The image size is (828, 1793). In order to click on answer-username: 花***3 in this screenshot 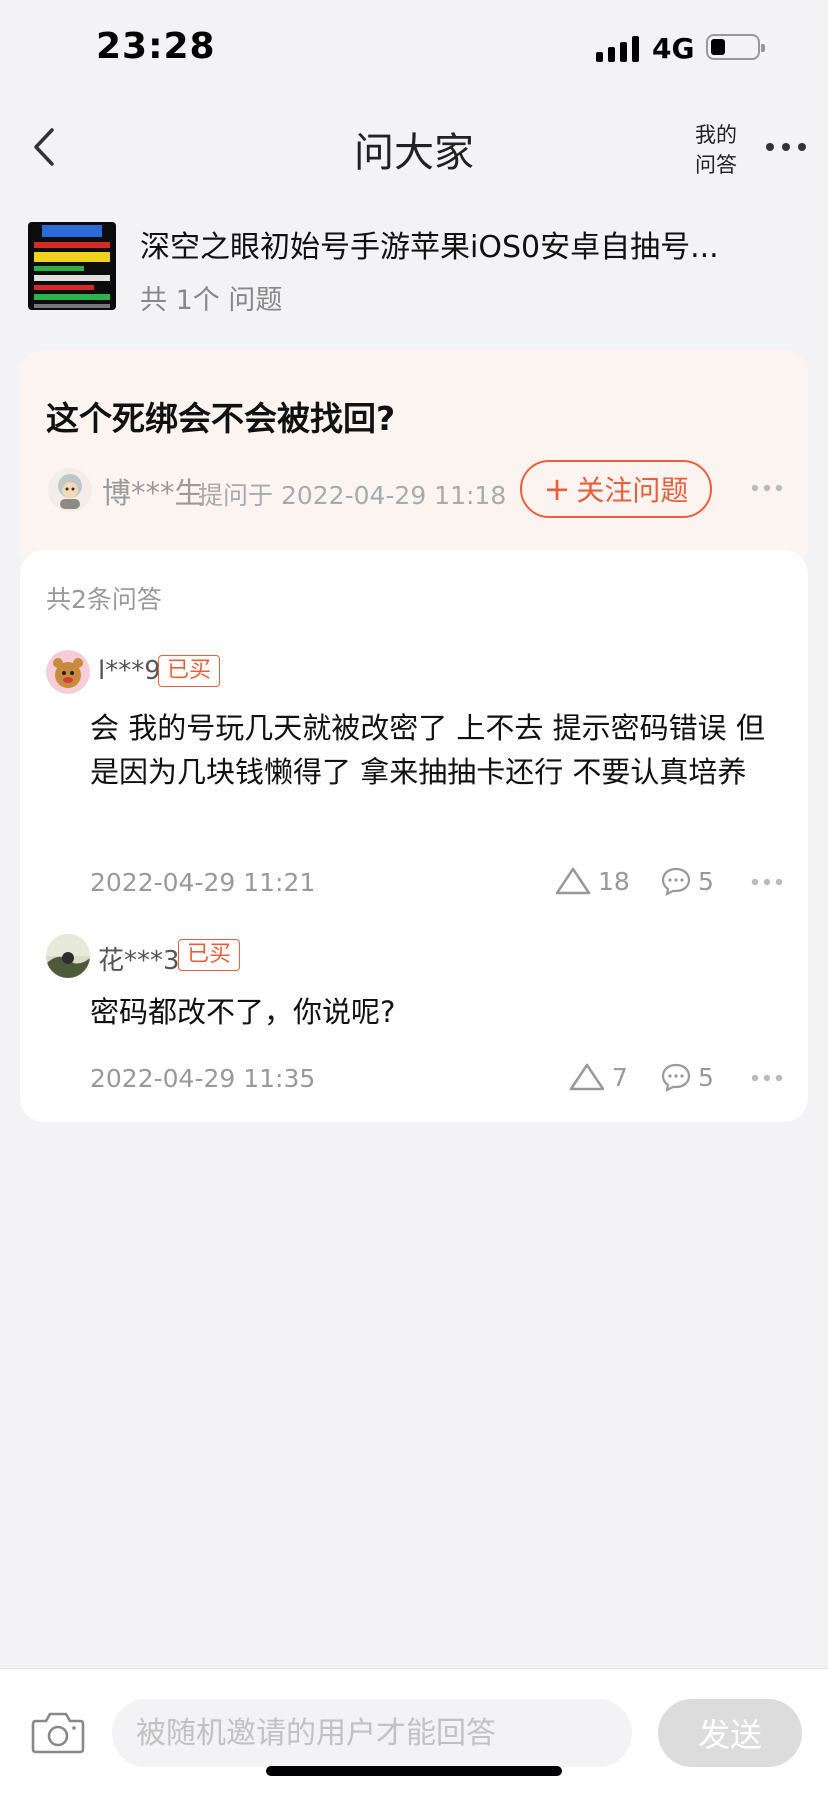, I will do `click(139, 961)`.